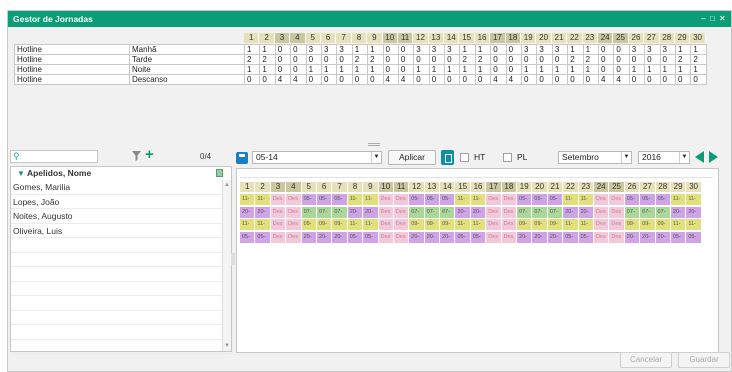 This screenshot has height=372, width=732. Describe the element at coordinates (121, 216) in the screenshot. I see `employee-list-item: Noites, Augusto` at that location.